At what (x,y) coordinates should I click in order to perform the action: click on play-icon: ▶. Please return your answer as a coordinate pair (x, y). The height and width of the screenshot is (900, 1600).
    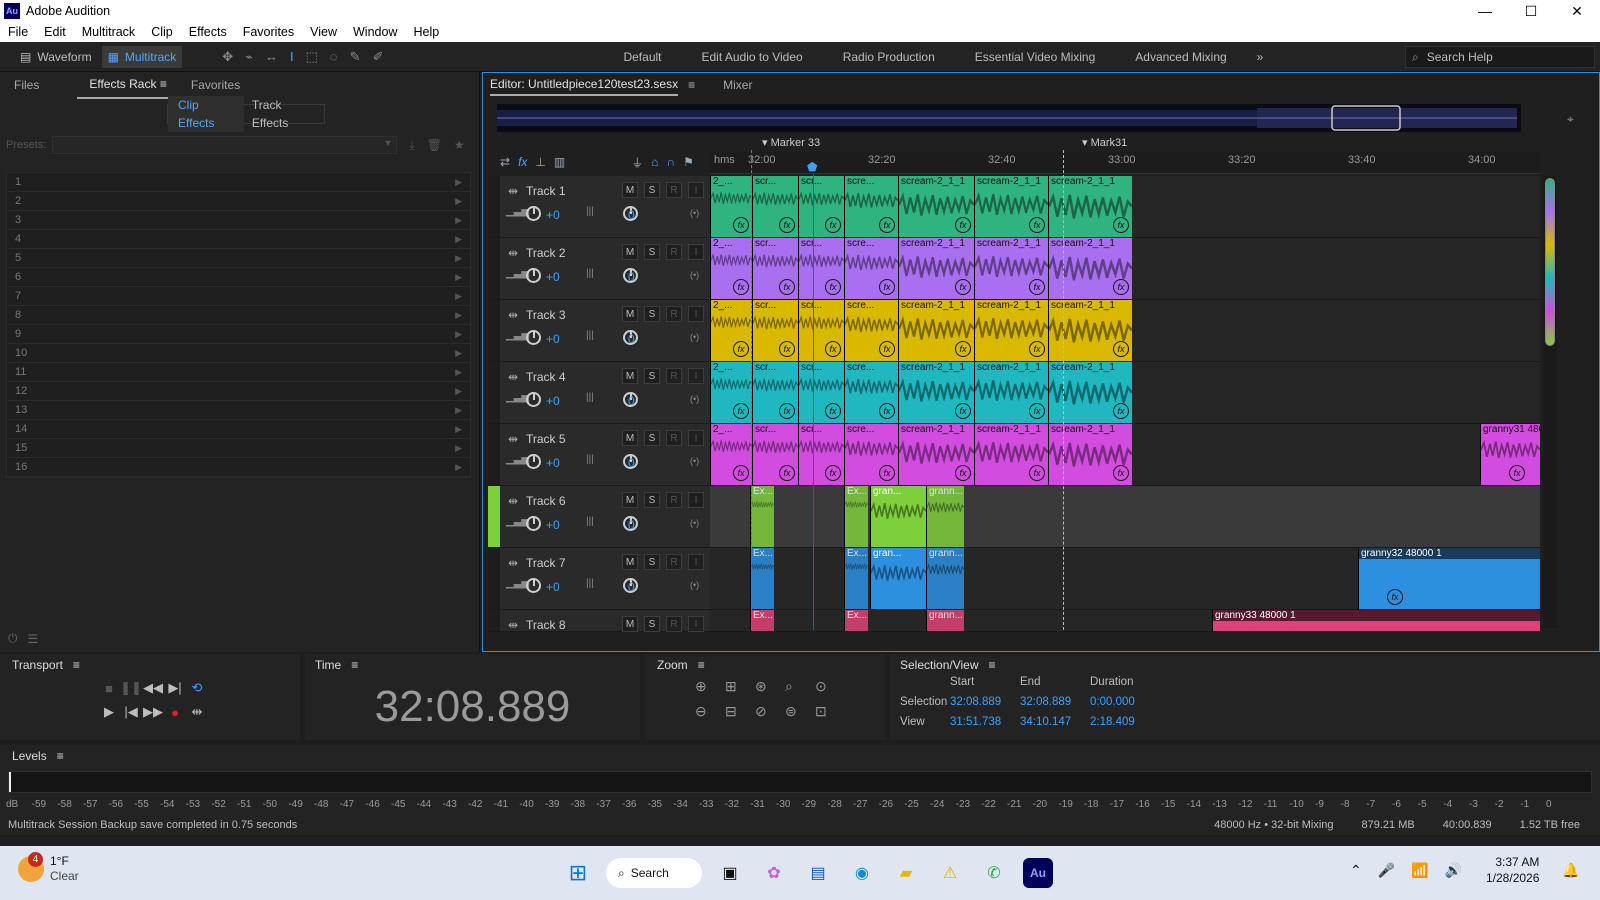
    Looking at the image, I should click on (109, 712).